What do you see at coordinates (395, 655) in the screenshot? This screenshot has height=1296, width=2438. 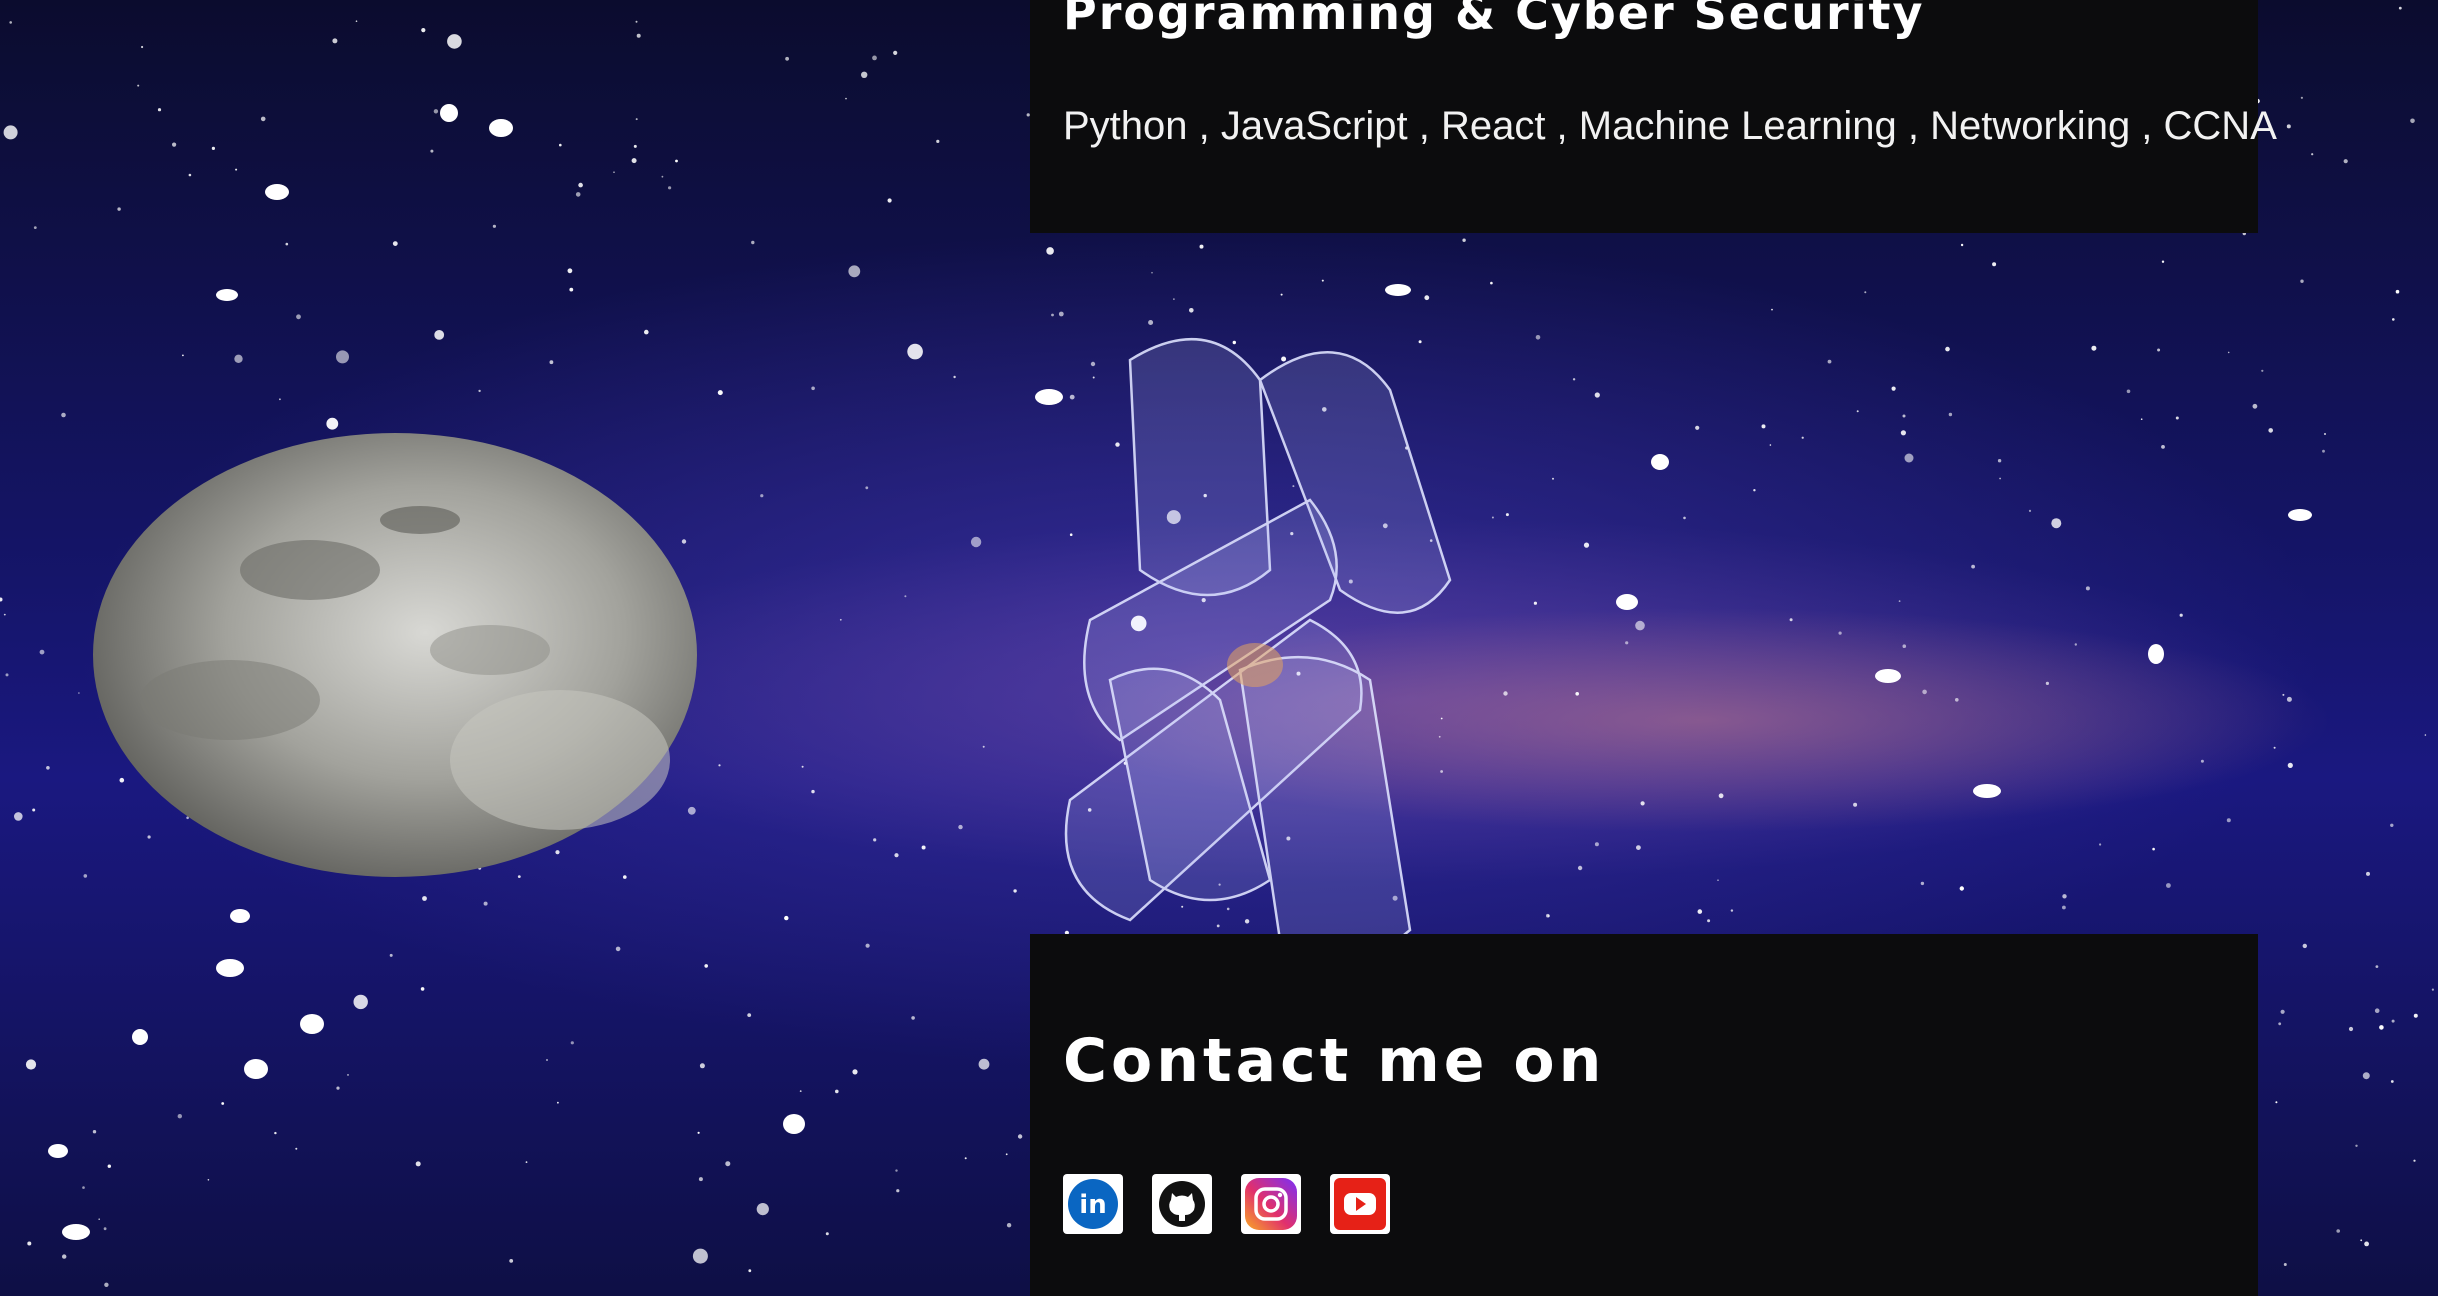 I see `moon-model` at bounding box center [395, 655].